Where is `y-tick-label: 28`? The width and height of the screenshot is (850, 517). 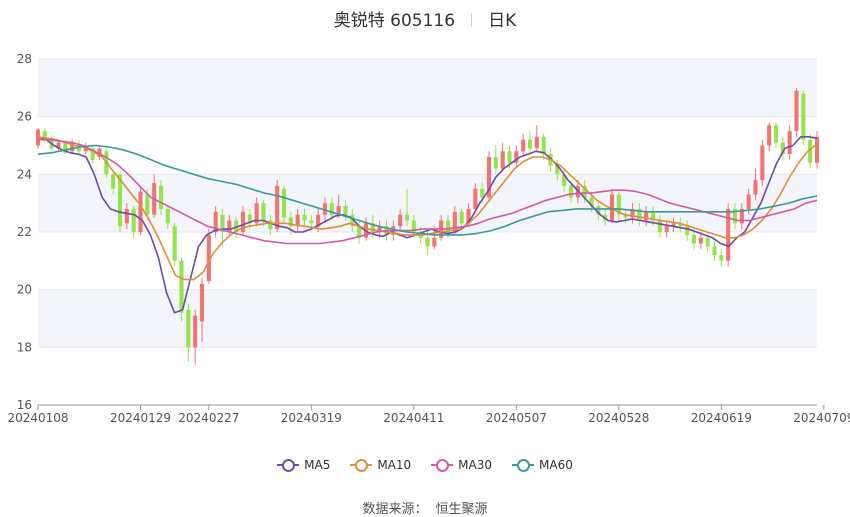 y-tick-label: 28 is located at coordinates (24, 59).